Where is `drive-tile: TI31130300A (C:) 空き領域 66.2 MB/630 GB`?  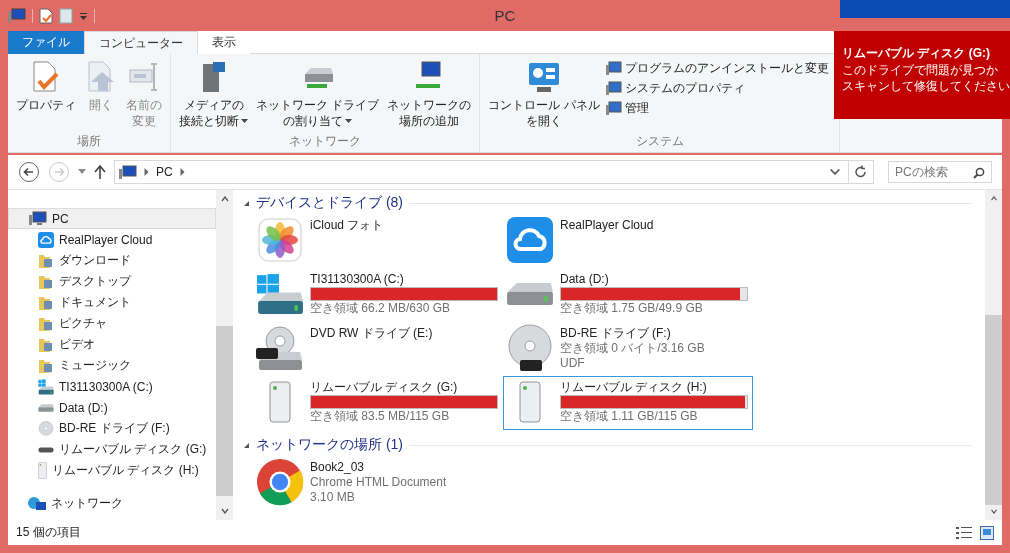 drive-tile: TI31130300A (C:) 空き領域 66.2 MB/630 GB is located at coordinates (378, 295).